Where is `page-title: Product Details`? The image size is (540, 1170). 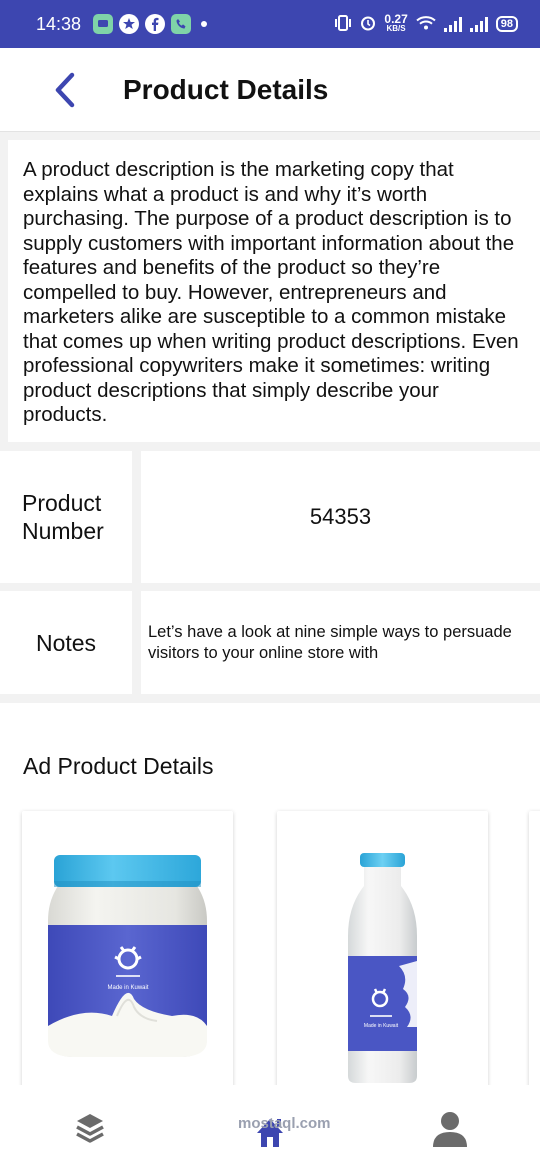
page-title: Product Details is located at coordinates (226, 89).